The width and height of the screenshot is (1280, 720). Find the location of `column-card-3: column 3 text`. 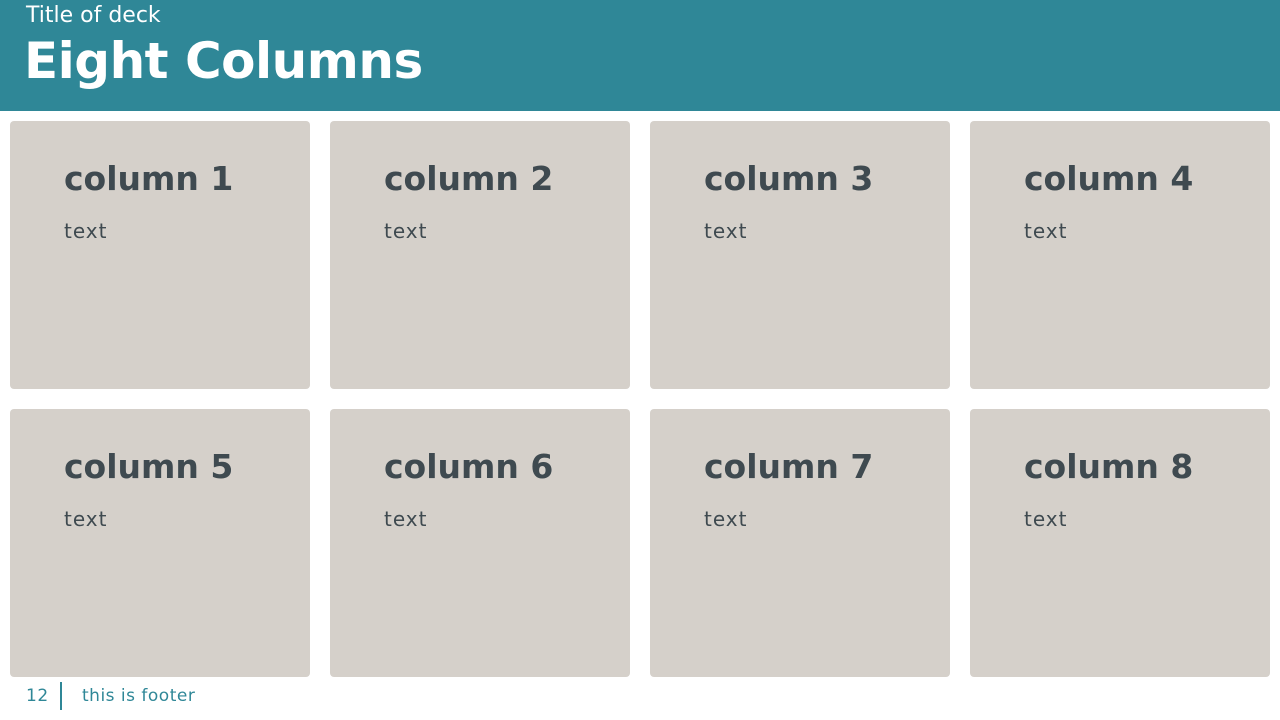

column-card-3: column 3 text is located at coordinates (800, 255).